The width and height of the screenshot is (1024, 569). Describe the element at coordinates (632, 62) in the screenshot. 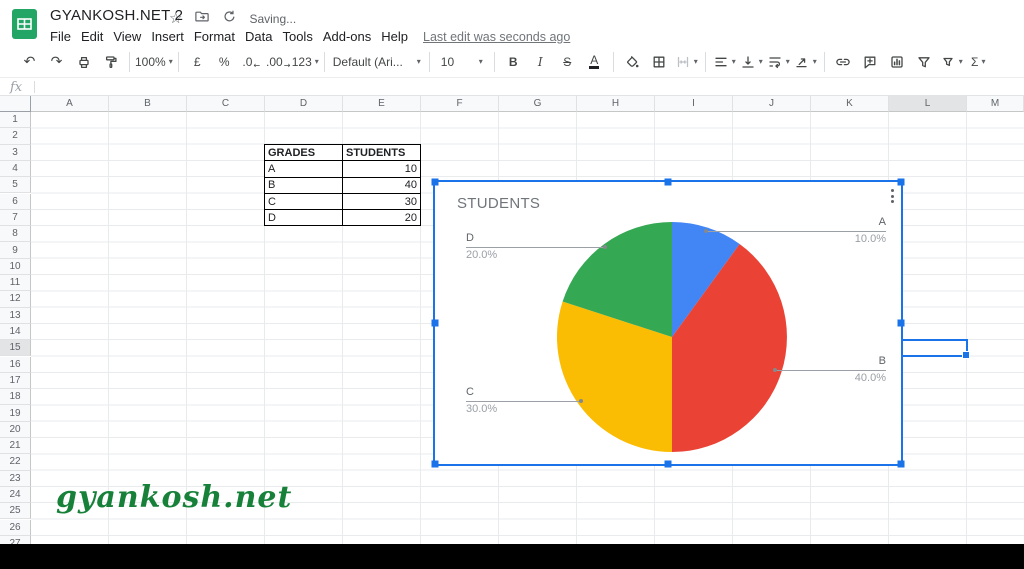

I see `fill-color-button` at that location.